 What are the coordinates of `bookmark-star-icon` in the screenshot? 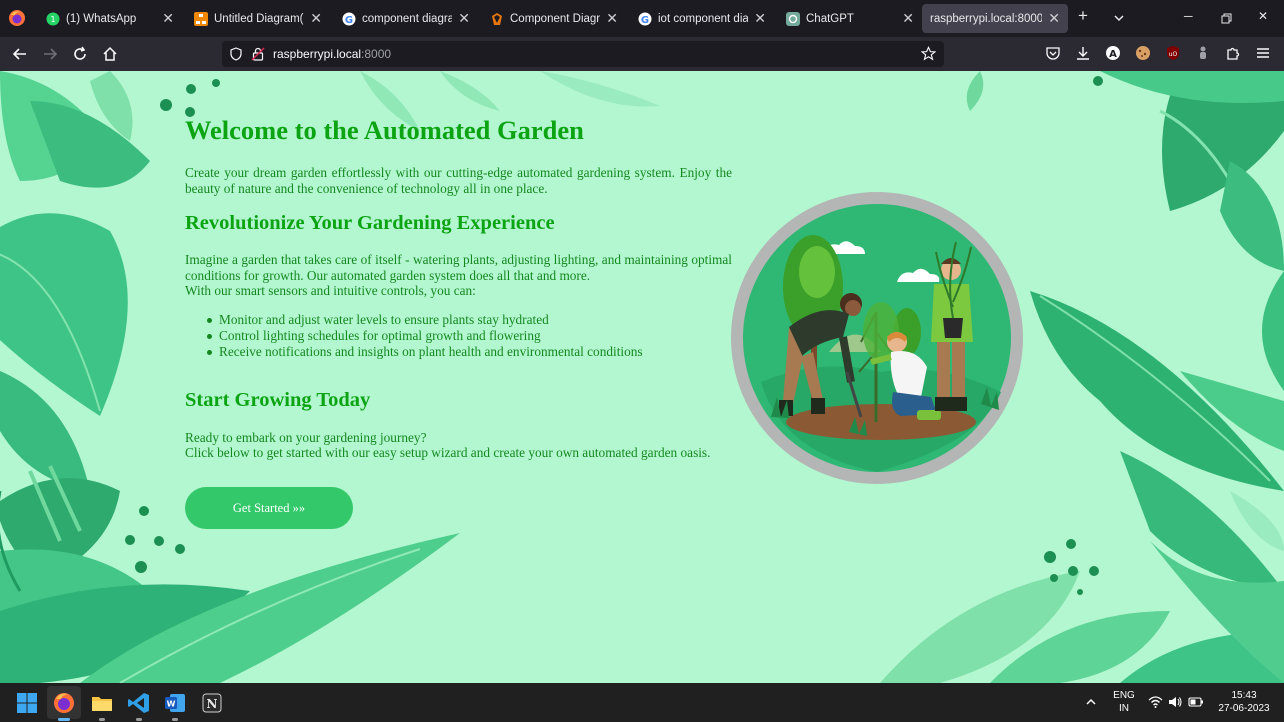 It's located at (928, 53).